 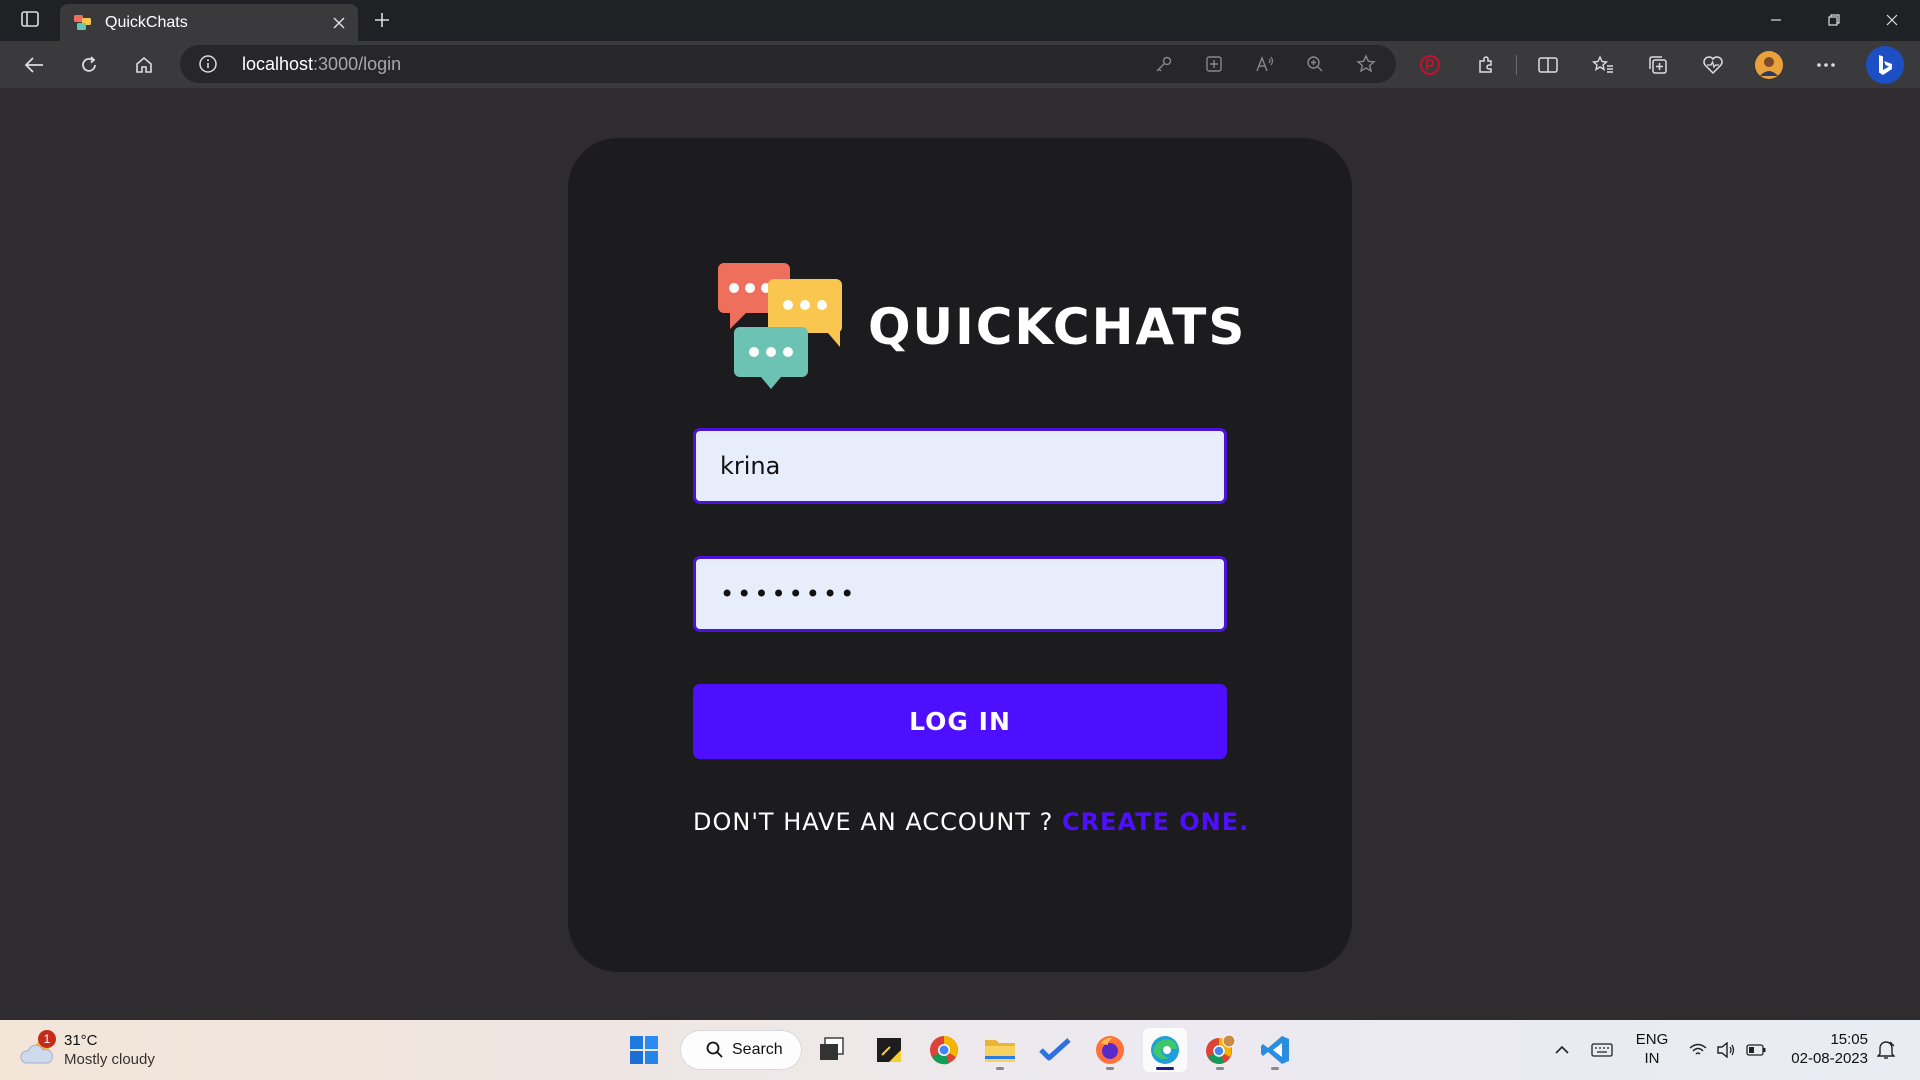 I want to click on clock-time: 15:05, so click(x=1849, y=1039).